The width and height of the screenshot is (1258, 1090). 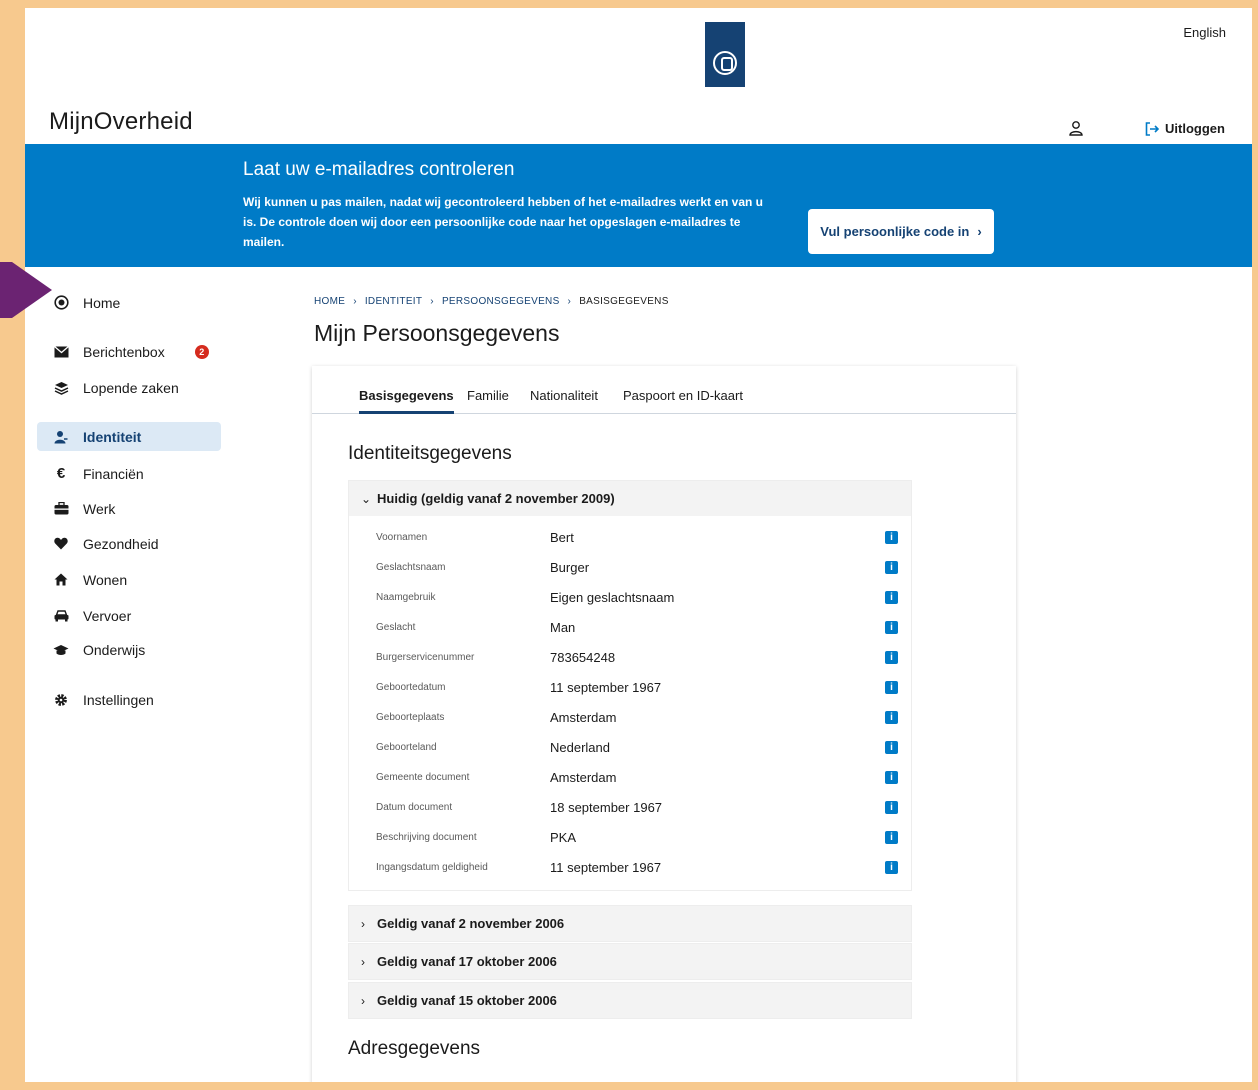 I want to click on section-title: Identiteitsgegevens, so click(x=430, y=453).